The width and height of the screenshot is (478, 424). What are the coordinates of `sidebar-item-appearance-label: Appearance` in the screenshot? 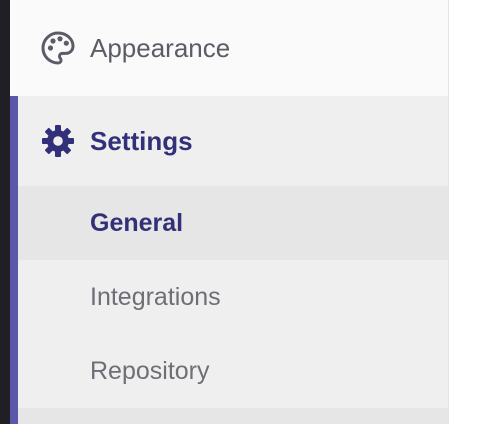 It's located at (160, 48).